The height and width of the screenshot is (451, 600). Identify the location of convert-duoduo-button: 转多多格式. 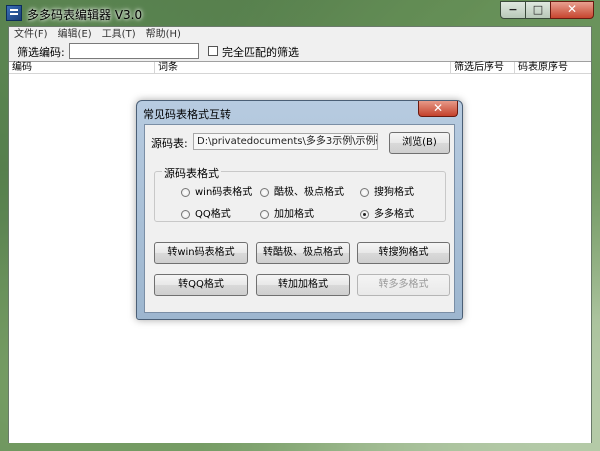
(403, 285).